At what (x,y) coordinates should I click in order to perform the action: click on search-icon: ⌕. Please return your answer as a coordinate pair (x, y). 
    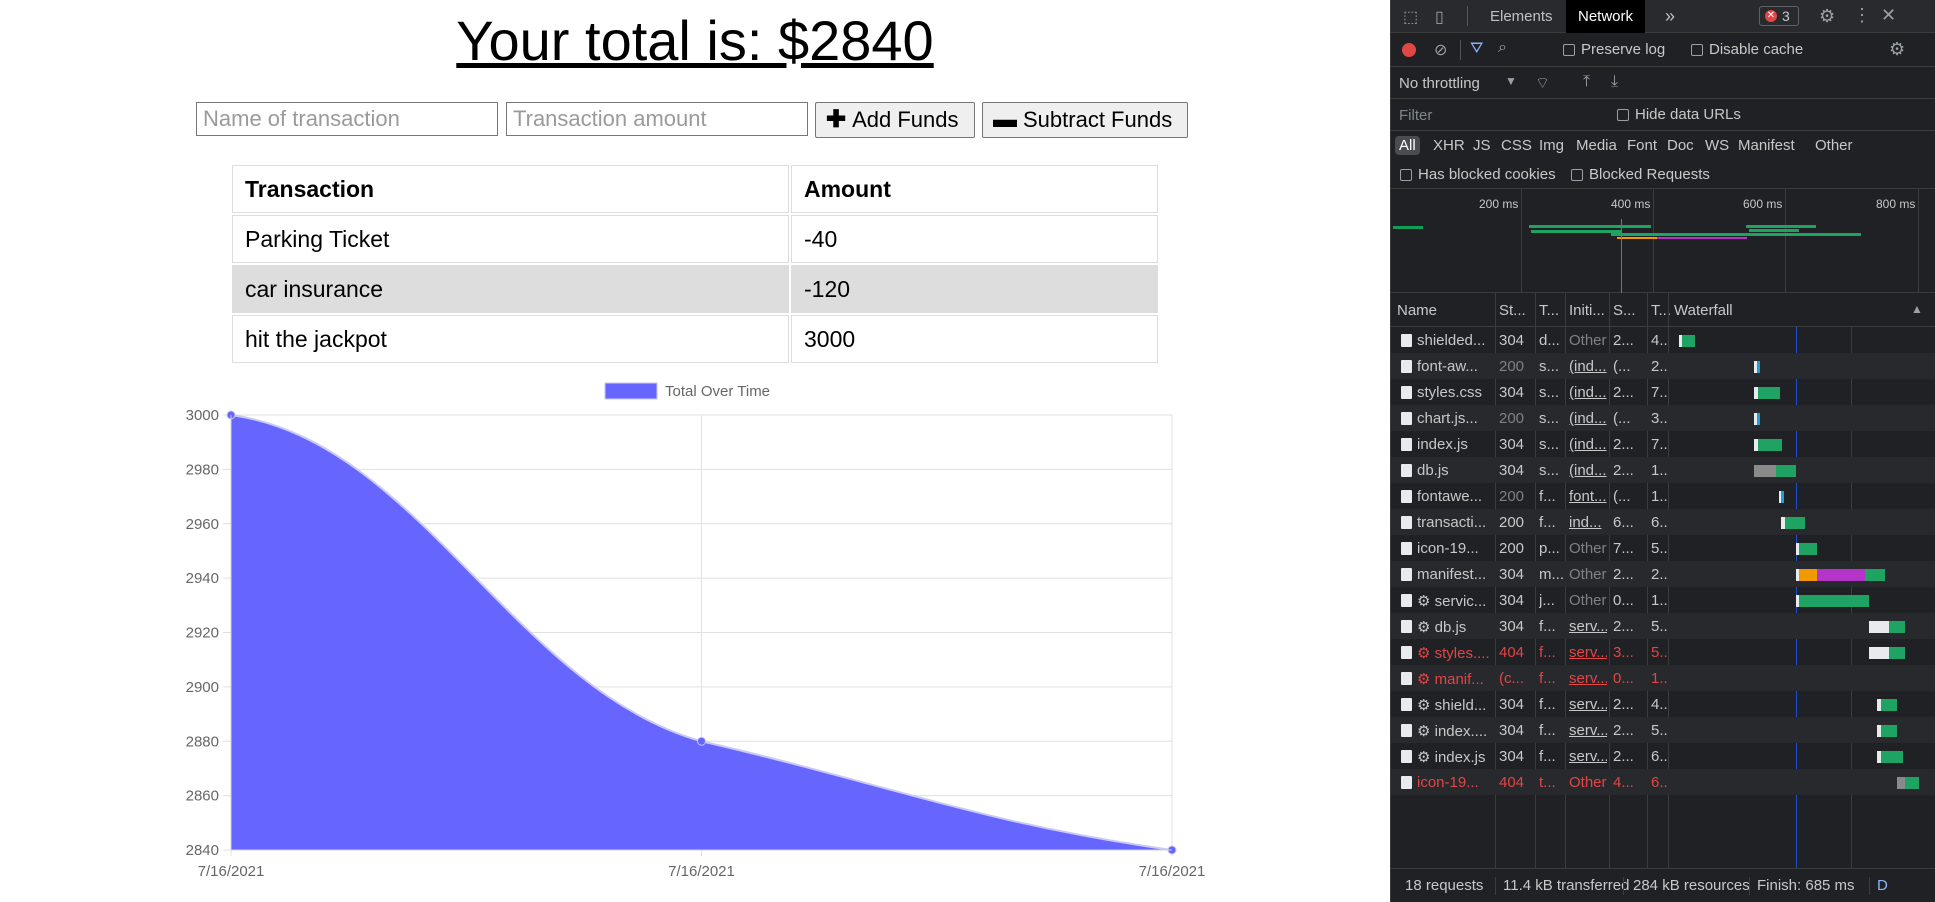
    Looking at the image, I should click on (1502, 48).